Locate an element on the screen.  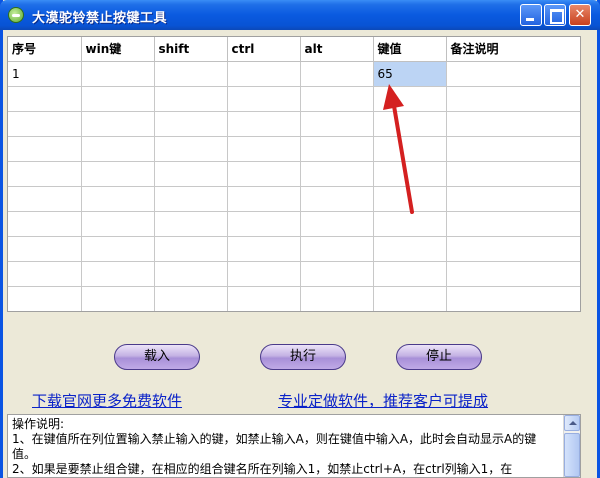
column-header: 备注说明 is located at coordinates (513, 49).